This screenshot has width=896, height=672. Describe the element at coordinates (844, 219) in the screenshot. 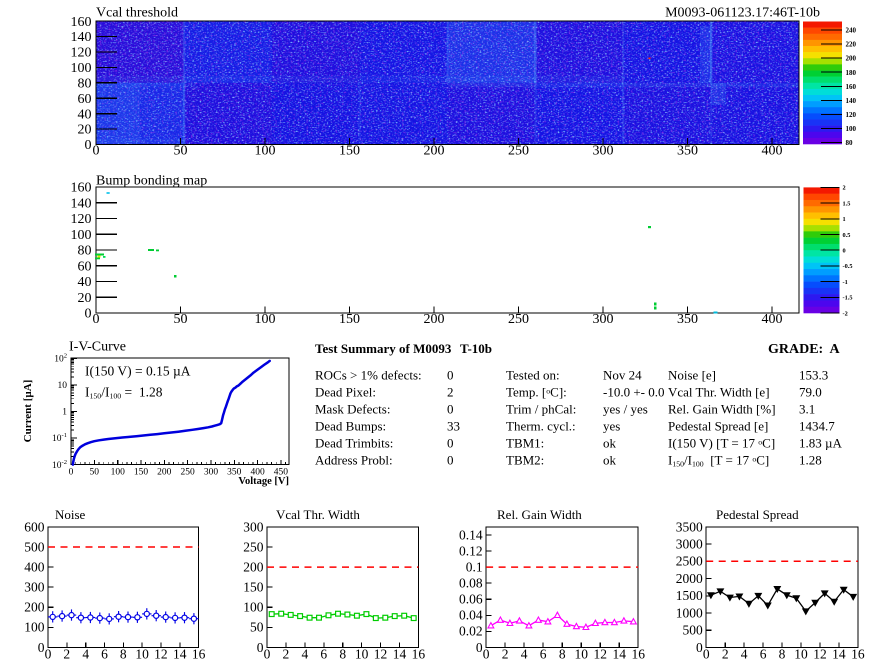

I see `svg-text: 1` at that location.